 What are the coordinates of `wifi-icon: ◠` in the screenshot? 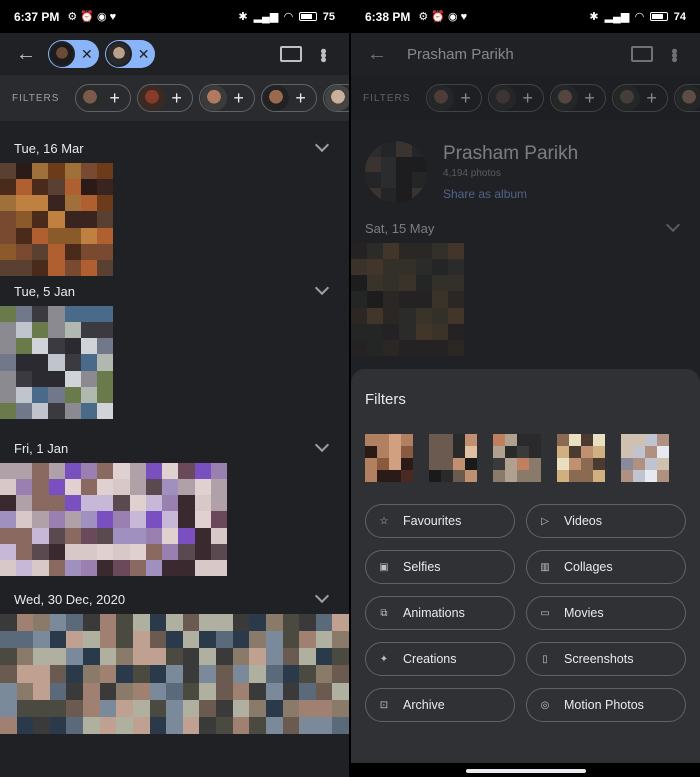 It's located at (639, 17).